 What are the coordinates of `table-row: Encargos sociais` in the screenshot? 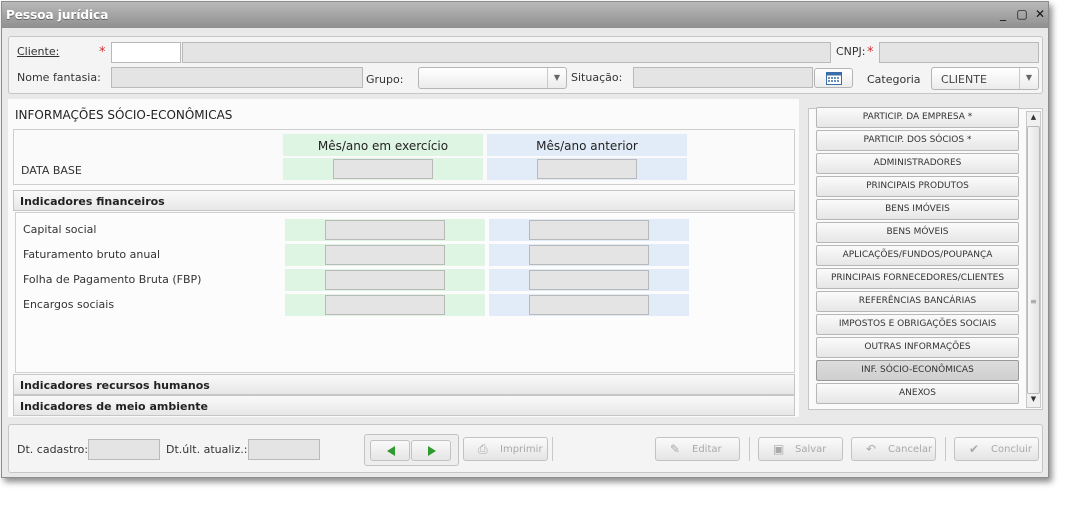 It's located at (405, 305).